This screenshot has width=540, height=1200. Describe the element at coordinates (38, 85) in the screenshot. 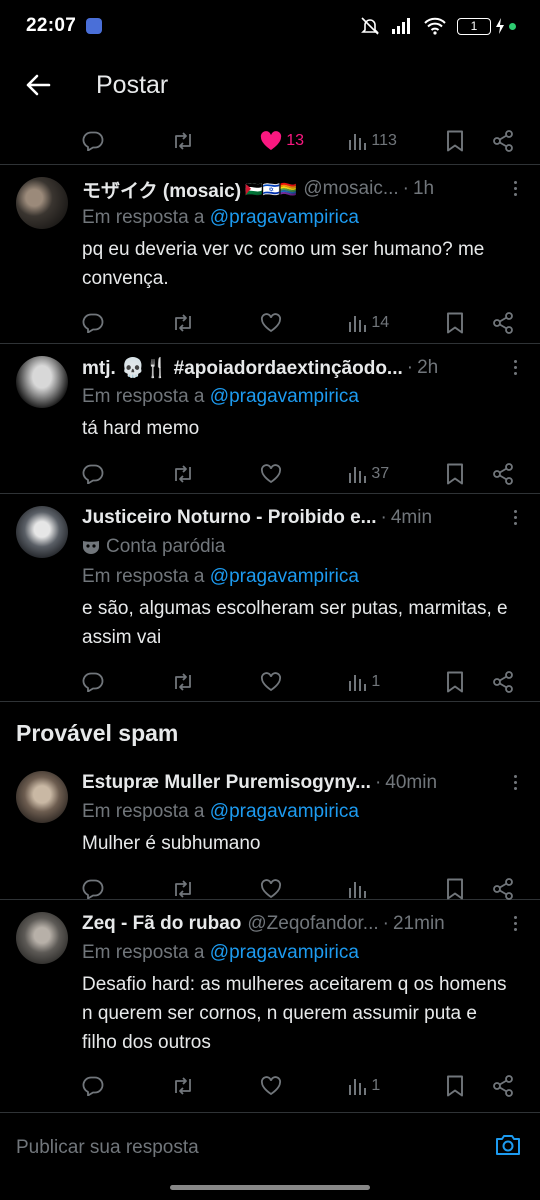

I see `back-button` at that location.